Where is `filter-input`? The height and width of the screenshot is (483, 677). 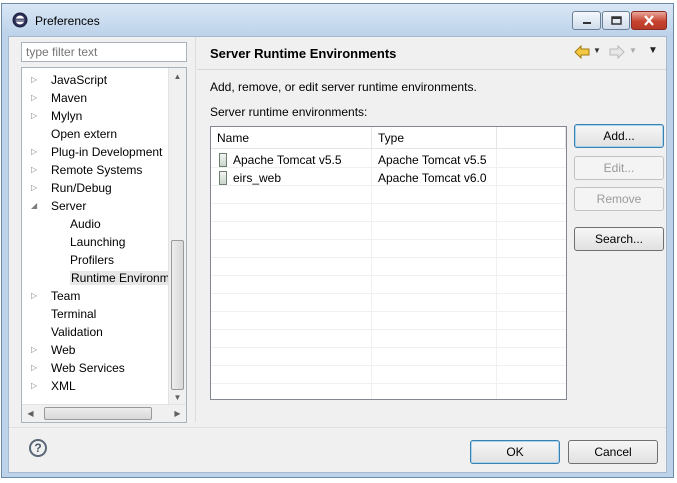
filter-input is located at coordinates (104, 52).